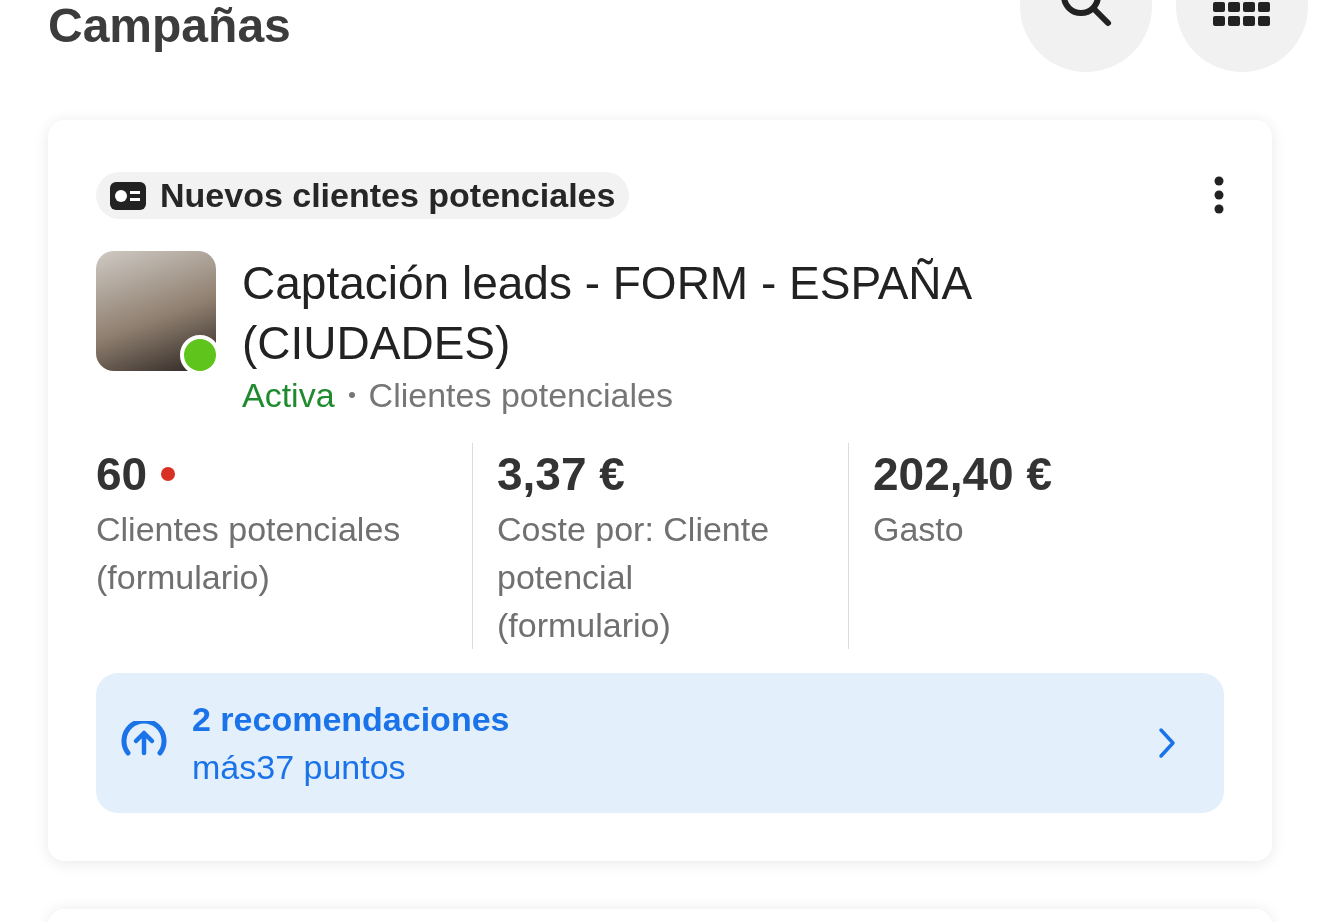 This screenshot has width=1320, height=922. I want to click on metric-value: 3,37 €, so click(561, 474).